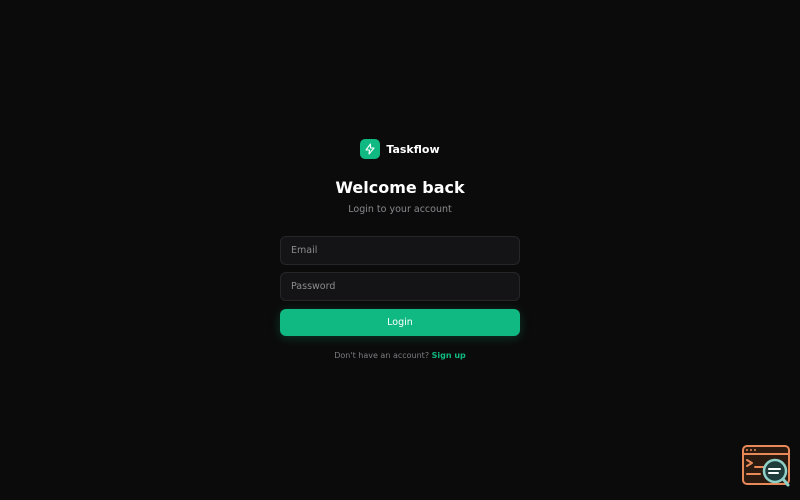 This screenshot has height=500, width=800. What do you see at coordinates (766, 466) in the screenshot?
I see `terminal-search-icon` at bounding box center [766, 466].